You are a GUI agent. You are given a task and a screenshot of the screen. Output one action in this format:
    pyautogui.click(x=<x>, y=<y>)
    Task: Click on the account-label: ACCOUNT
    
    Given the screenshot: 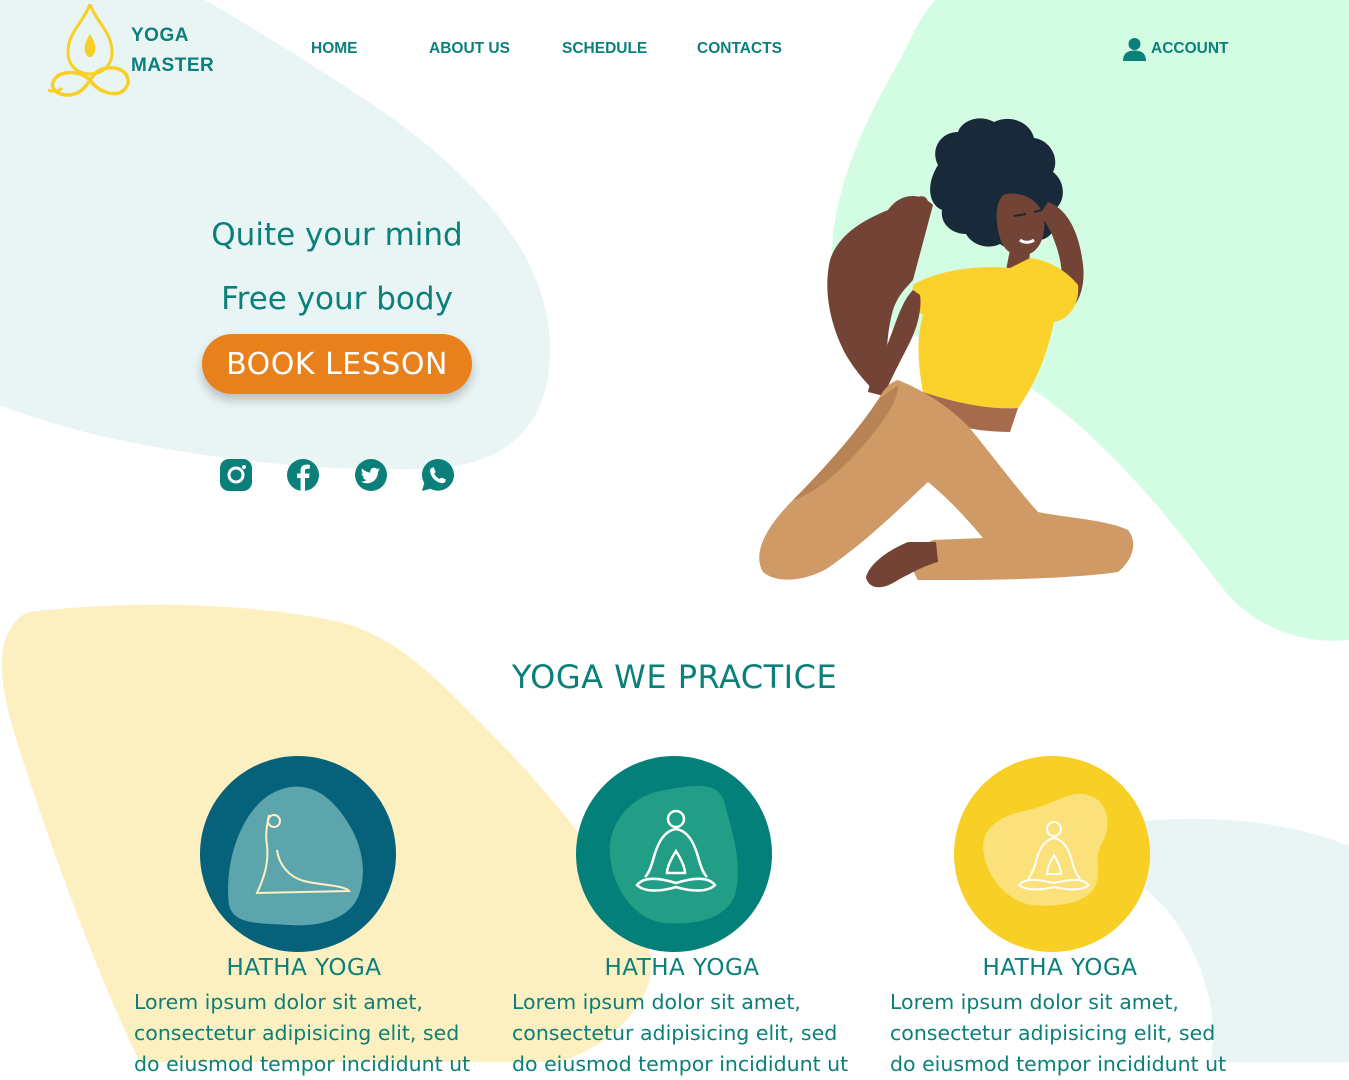 What is the action you would take?
    pyautogui.click(x=1190, y=48)
    